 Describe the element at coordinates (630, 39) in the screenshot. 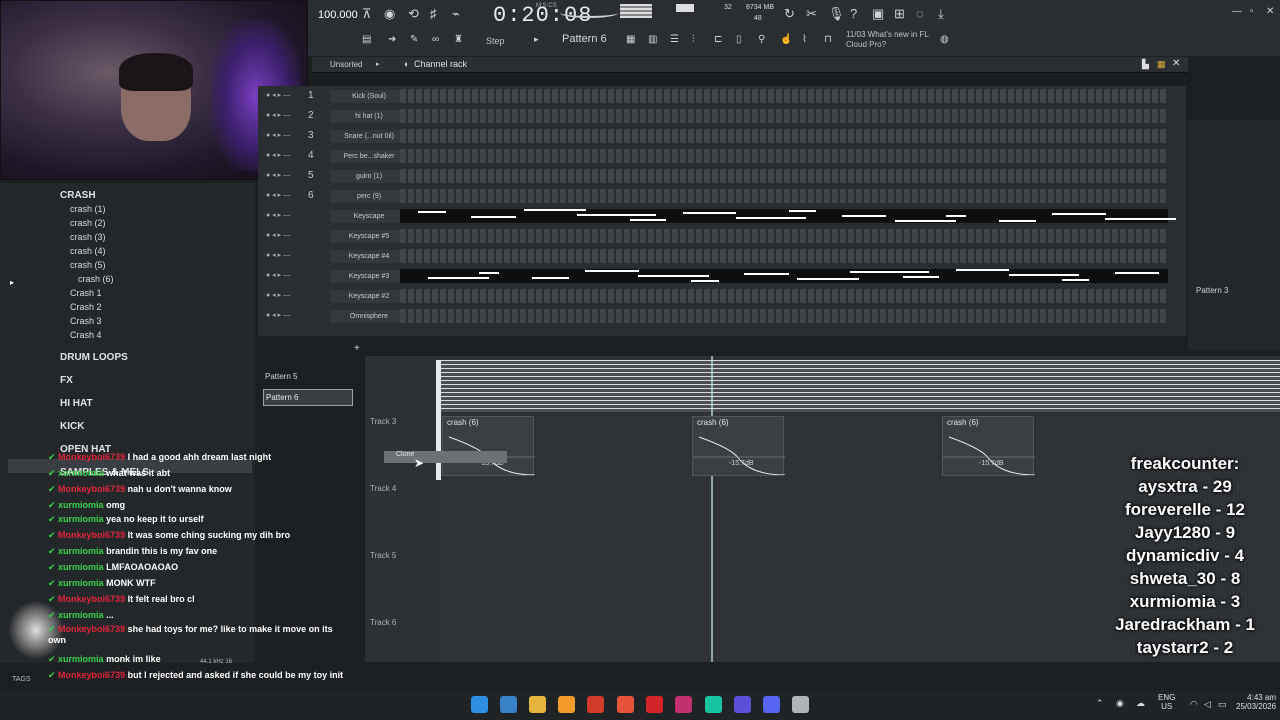

I see `piano-roll-icon: ▦` at that location.